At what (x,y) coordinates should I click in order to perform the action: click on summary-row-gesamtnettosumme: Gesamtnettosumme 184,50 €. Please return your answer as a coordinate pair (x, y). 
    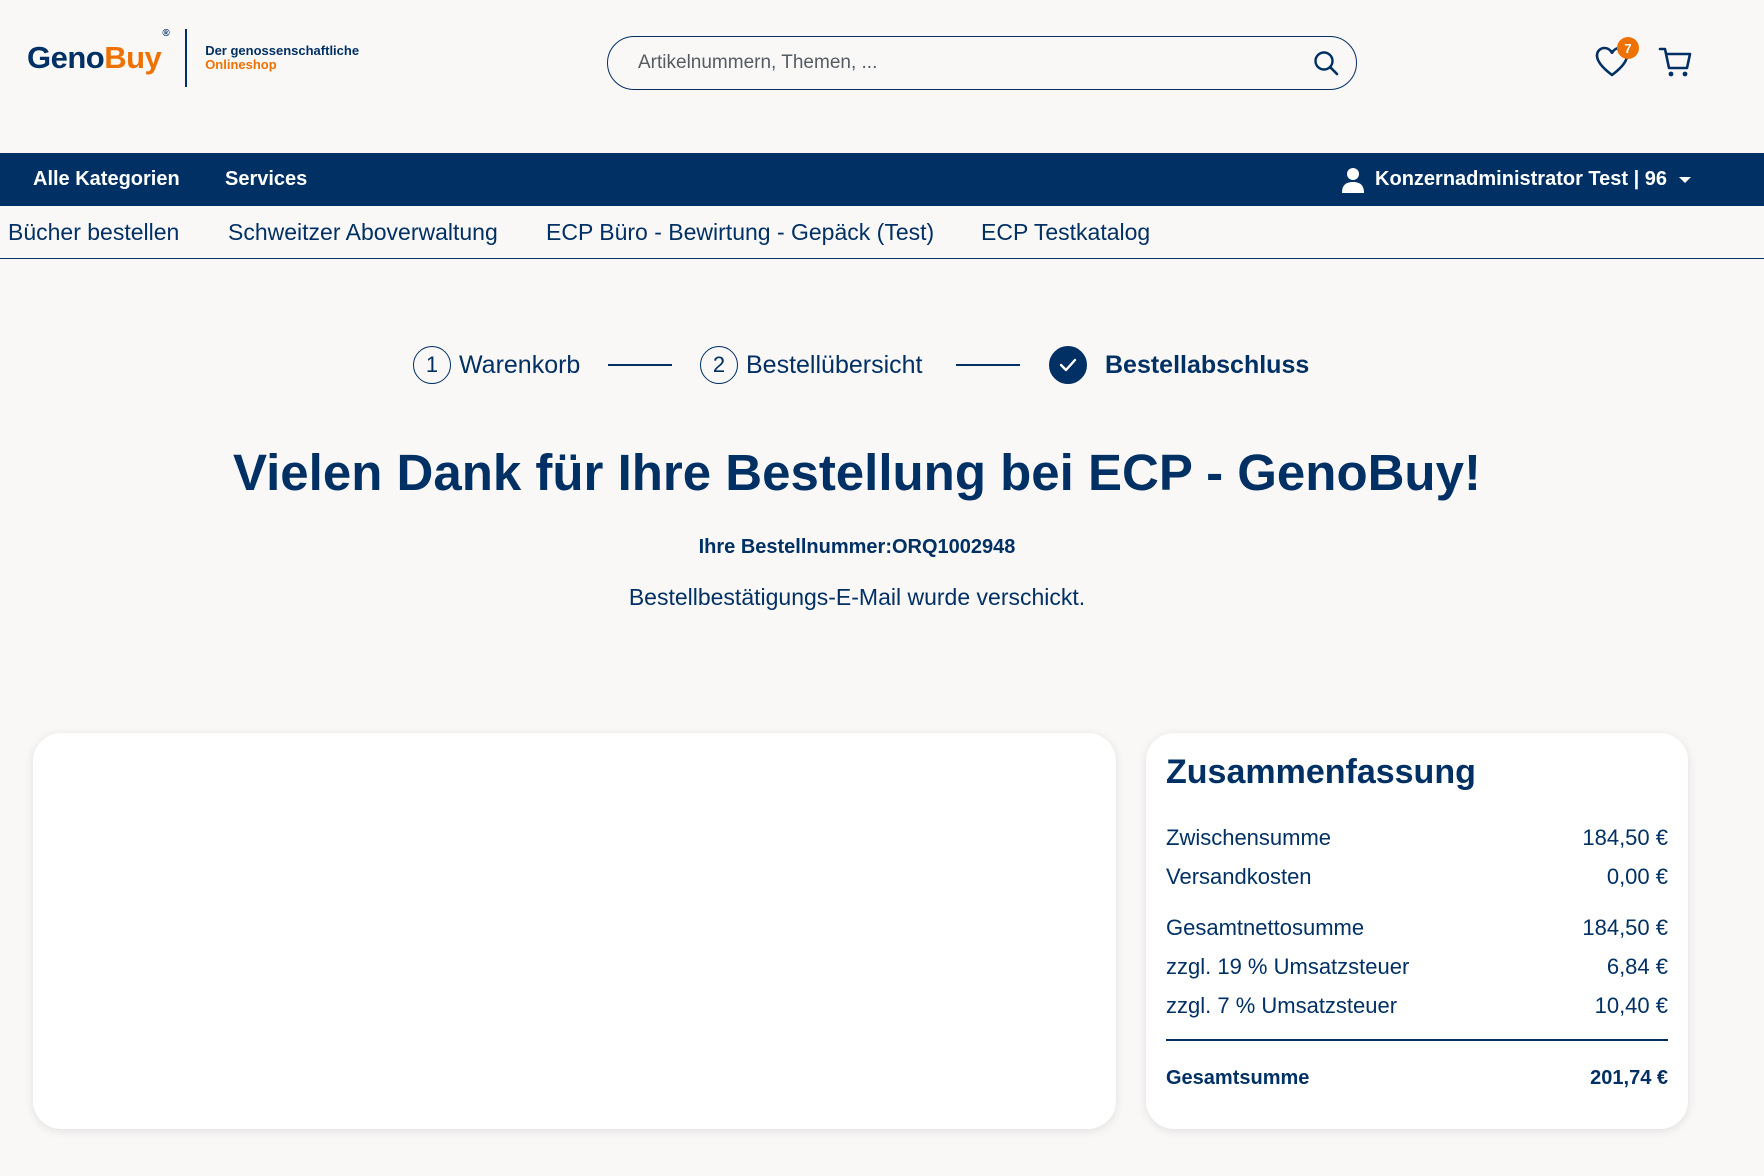
    Looking at the image, I should click on (1417, 927).